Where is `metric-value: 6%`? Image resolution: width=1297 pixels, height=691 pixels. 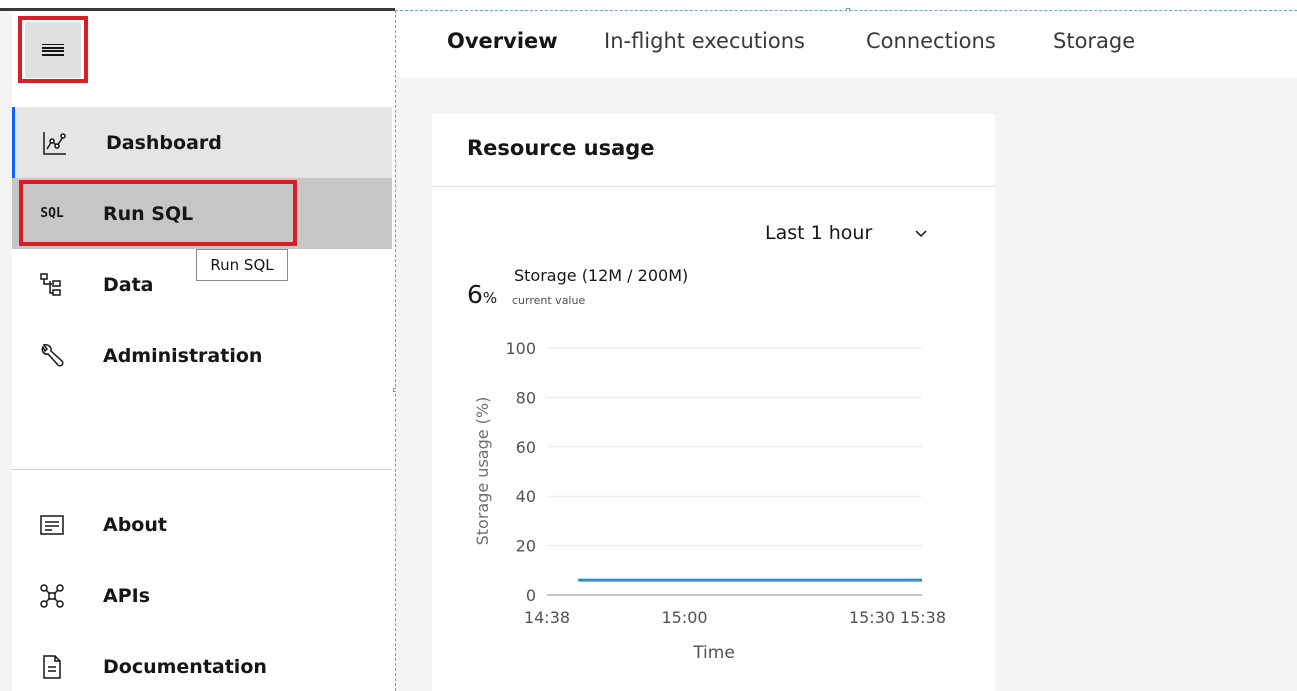
metric-value: 6% is located at coordinates (482, 294).